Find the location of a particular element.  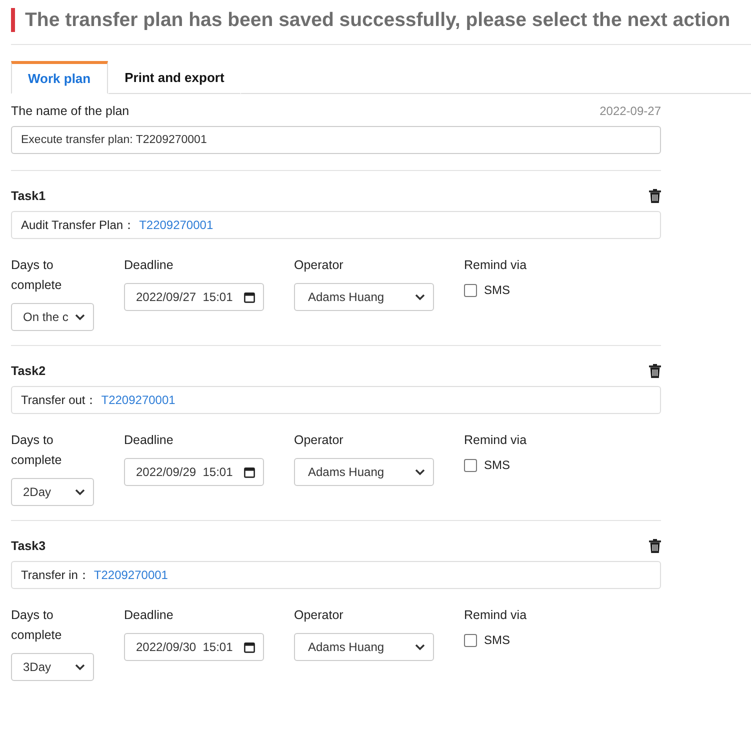

plan-name-label: The name of the plan is located at coordinates (70, 111).